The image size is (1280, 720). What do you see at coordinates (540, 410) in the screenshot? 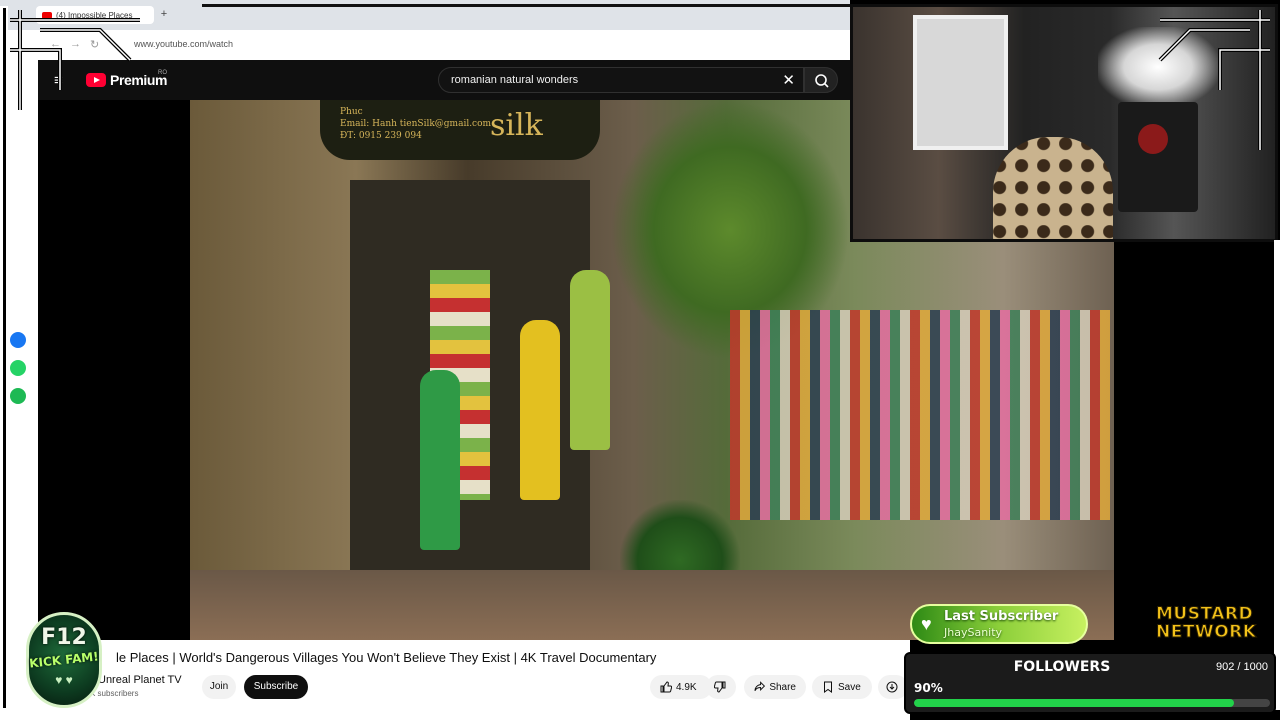
I see `mannequin-yellow` at bounding box center [540, 410].